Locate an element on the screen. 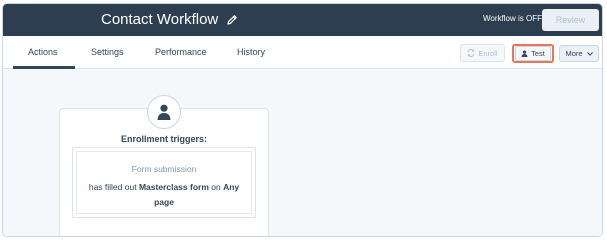  form-name: Masterclass form is located at coordinates (173, 187).